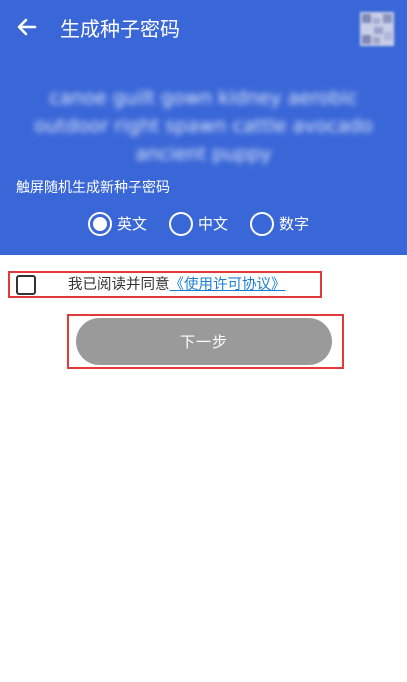 The height and width of the screenshot is (682, 407). What do you see at coordinates (93, 188) in the screenshot?
I see `regenerate-hint: 触屏随机生成新种子密码` at bounding box center [93, 188].